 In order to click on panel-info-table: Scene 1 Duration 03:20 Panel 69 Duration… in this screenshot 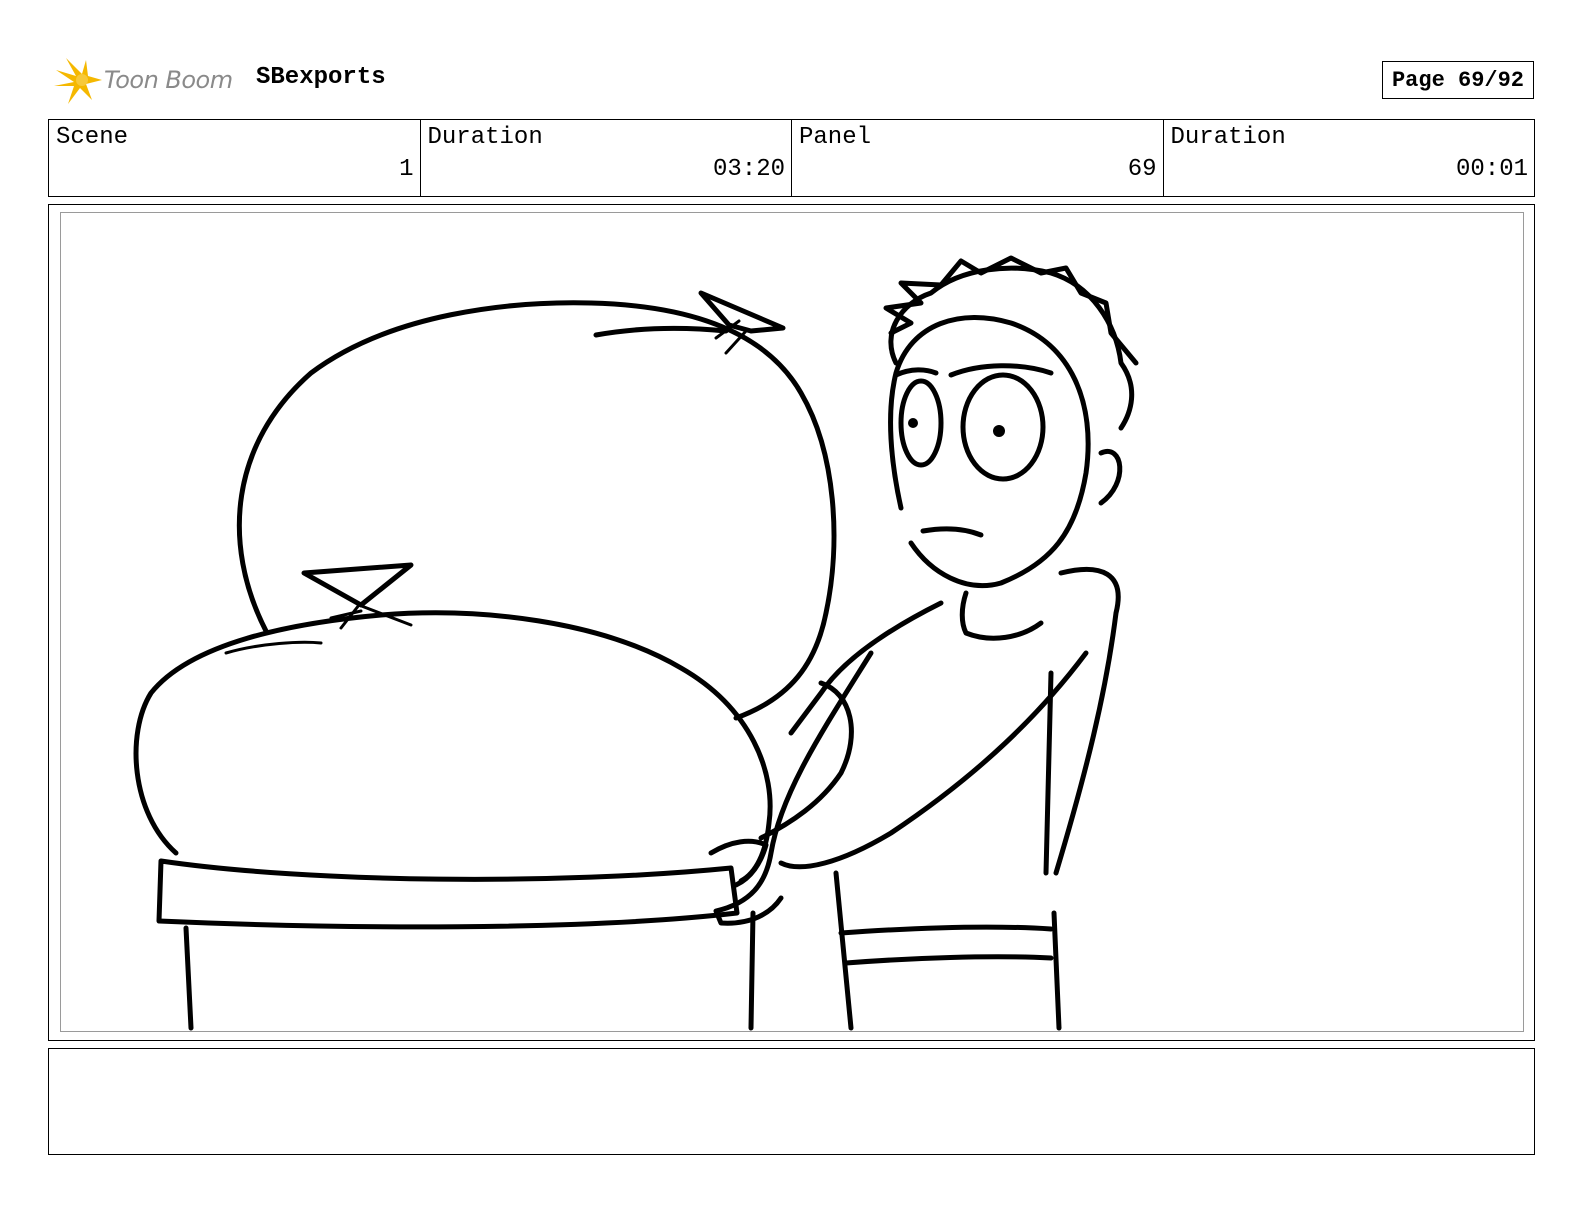, I will do `click(791, 158)`.